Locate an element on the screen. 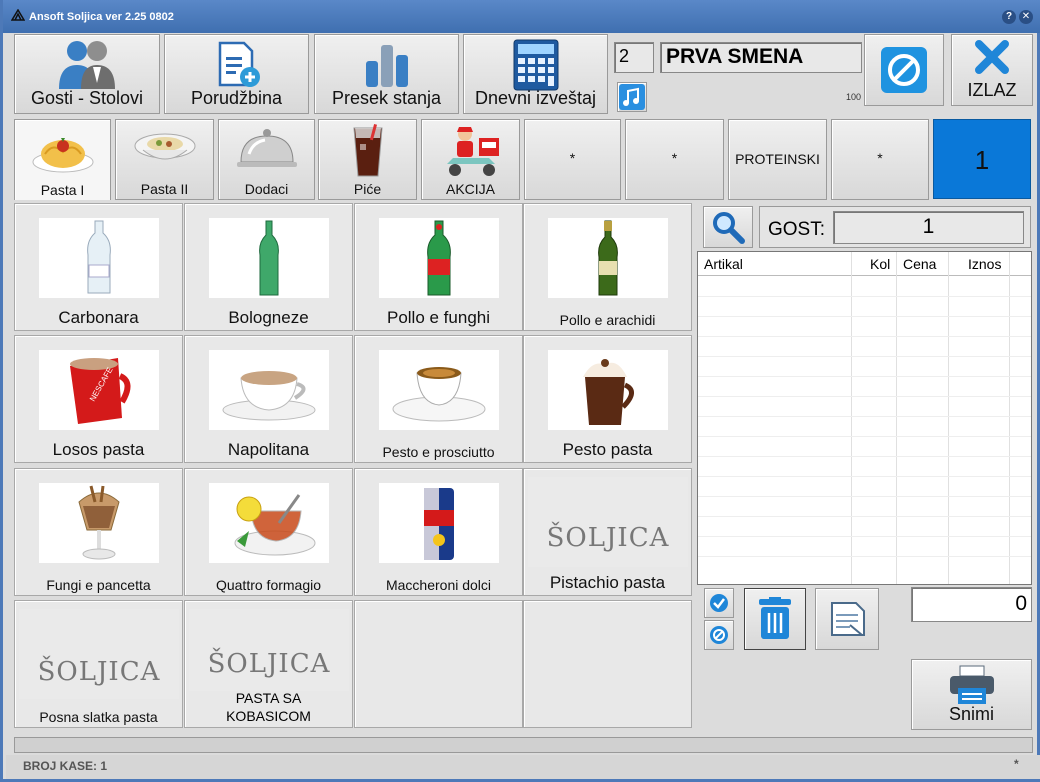 The image size is (1040, 782). product-maccheroni-dolci: Maccheroni dolci is located at coordinates (438, 532).